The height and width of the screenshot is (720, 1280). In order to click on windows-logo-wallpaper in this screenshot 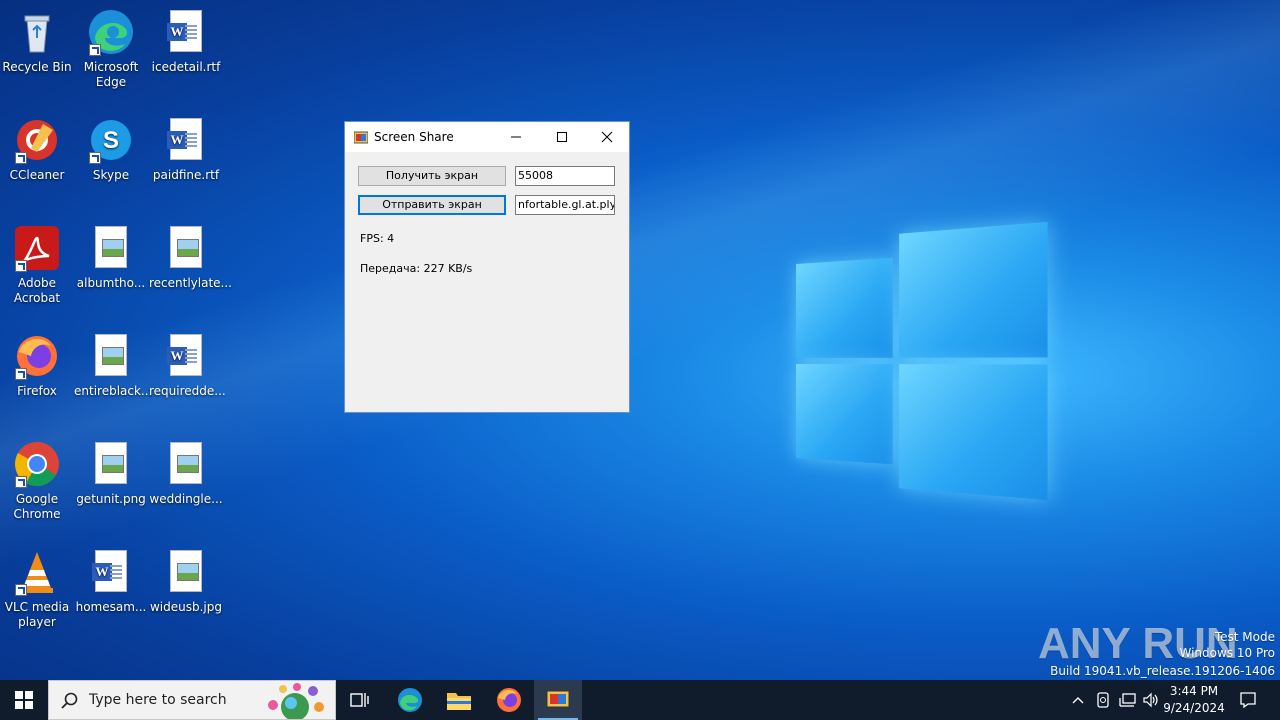, I will do `click(922, 361)`.